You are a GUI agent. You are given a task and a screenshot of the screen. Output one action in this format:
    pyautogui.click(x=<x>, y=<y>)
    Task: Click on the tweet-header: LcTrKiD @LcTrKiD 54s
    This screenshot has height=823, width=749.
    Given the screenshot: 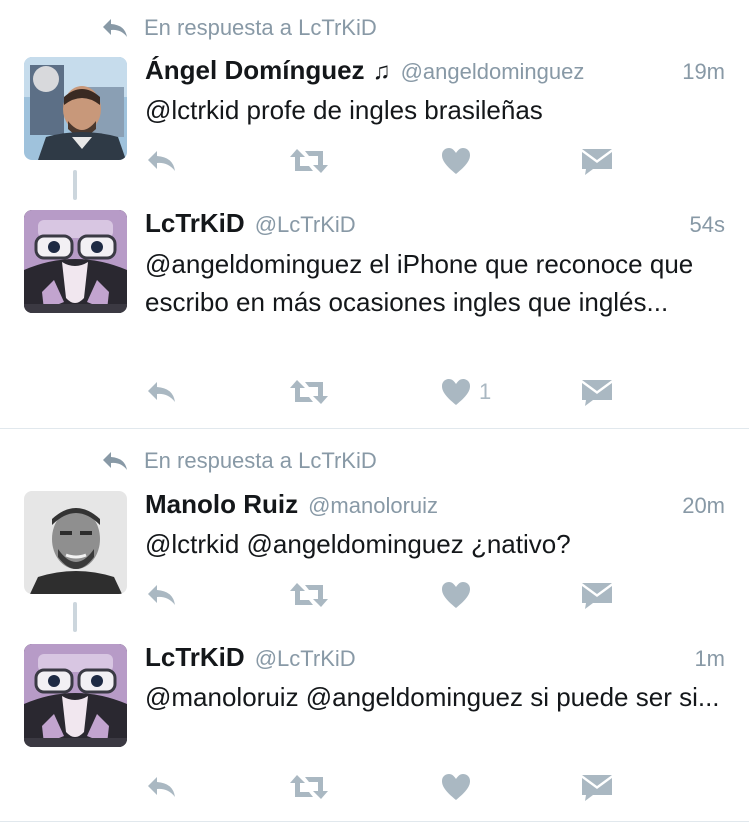 What is the action you would take?
    pyautogui.click(x=435, y=225)
    